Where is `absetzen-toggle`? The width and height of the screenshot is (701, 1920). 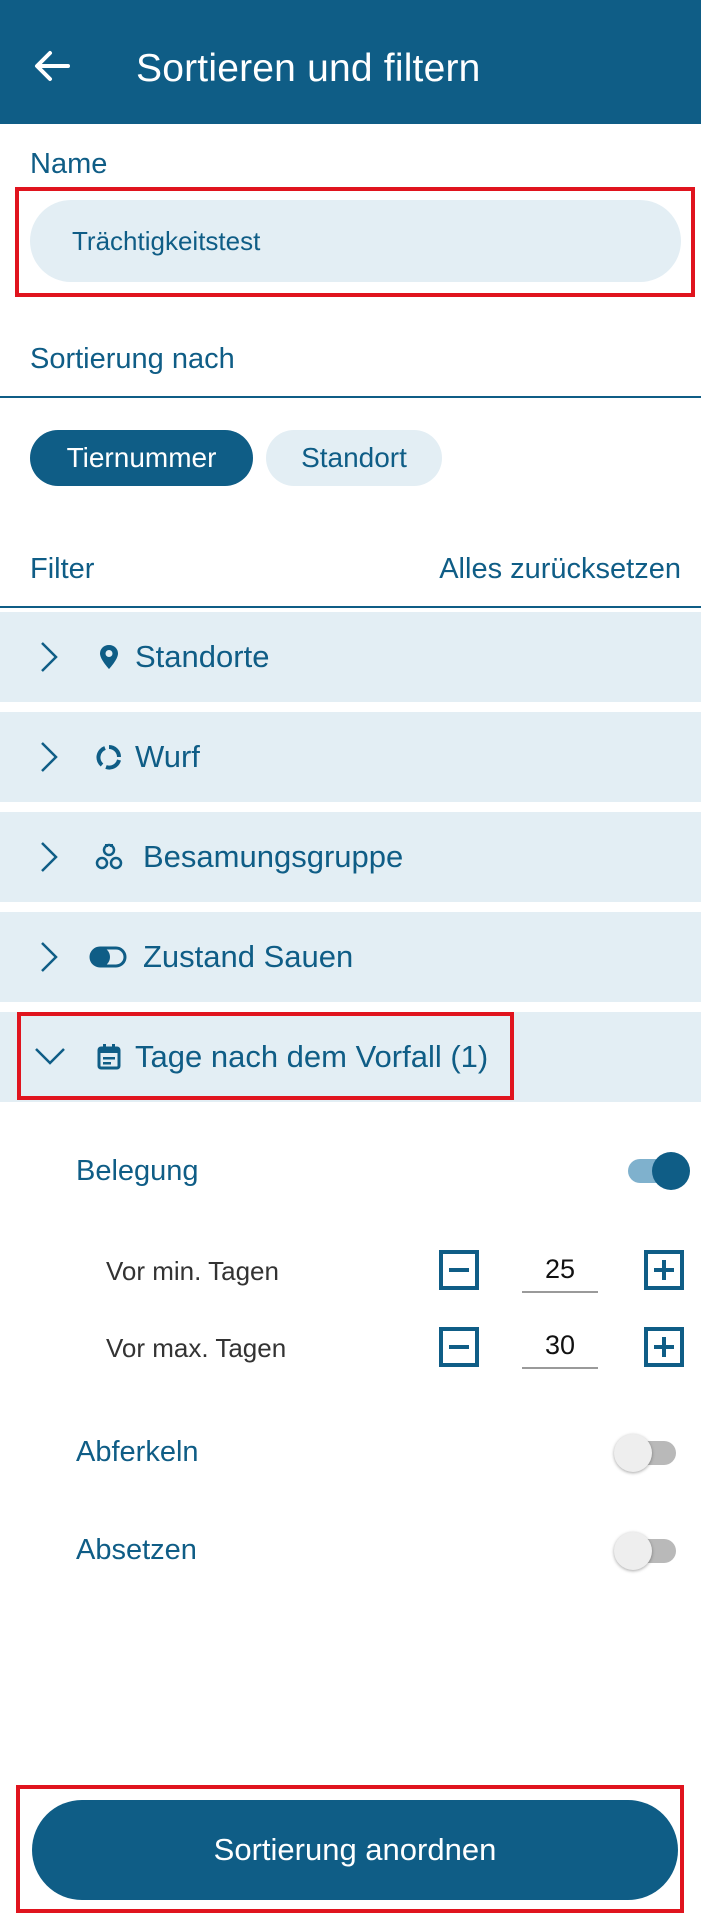 absetzen-toggle is located at coordinates (645, 1551).